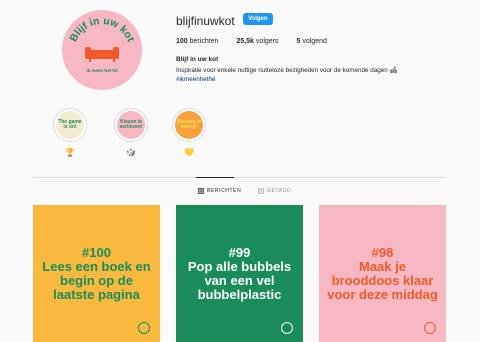 The width and height of the screenshot is (480, 342). Describe the element at coordinates (287, 79) in the screenshot. I see `bio-hashtag: #ikmeenhethé` at that location.